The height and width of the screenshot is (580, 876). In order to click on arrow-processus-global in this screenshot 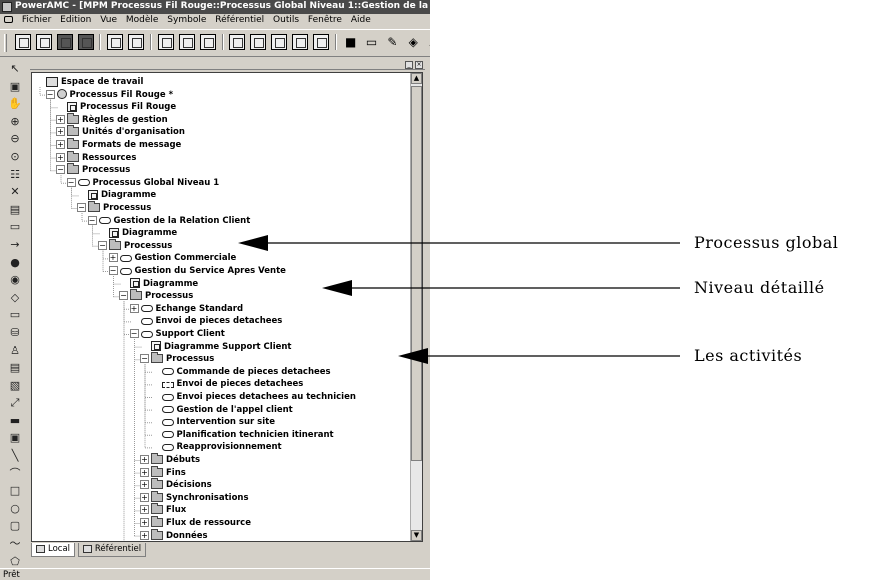, I will do `click(459, 243)`.